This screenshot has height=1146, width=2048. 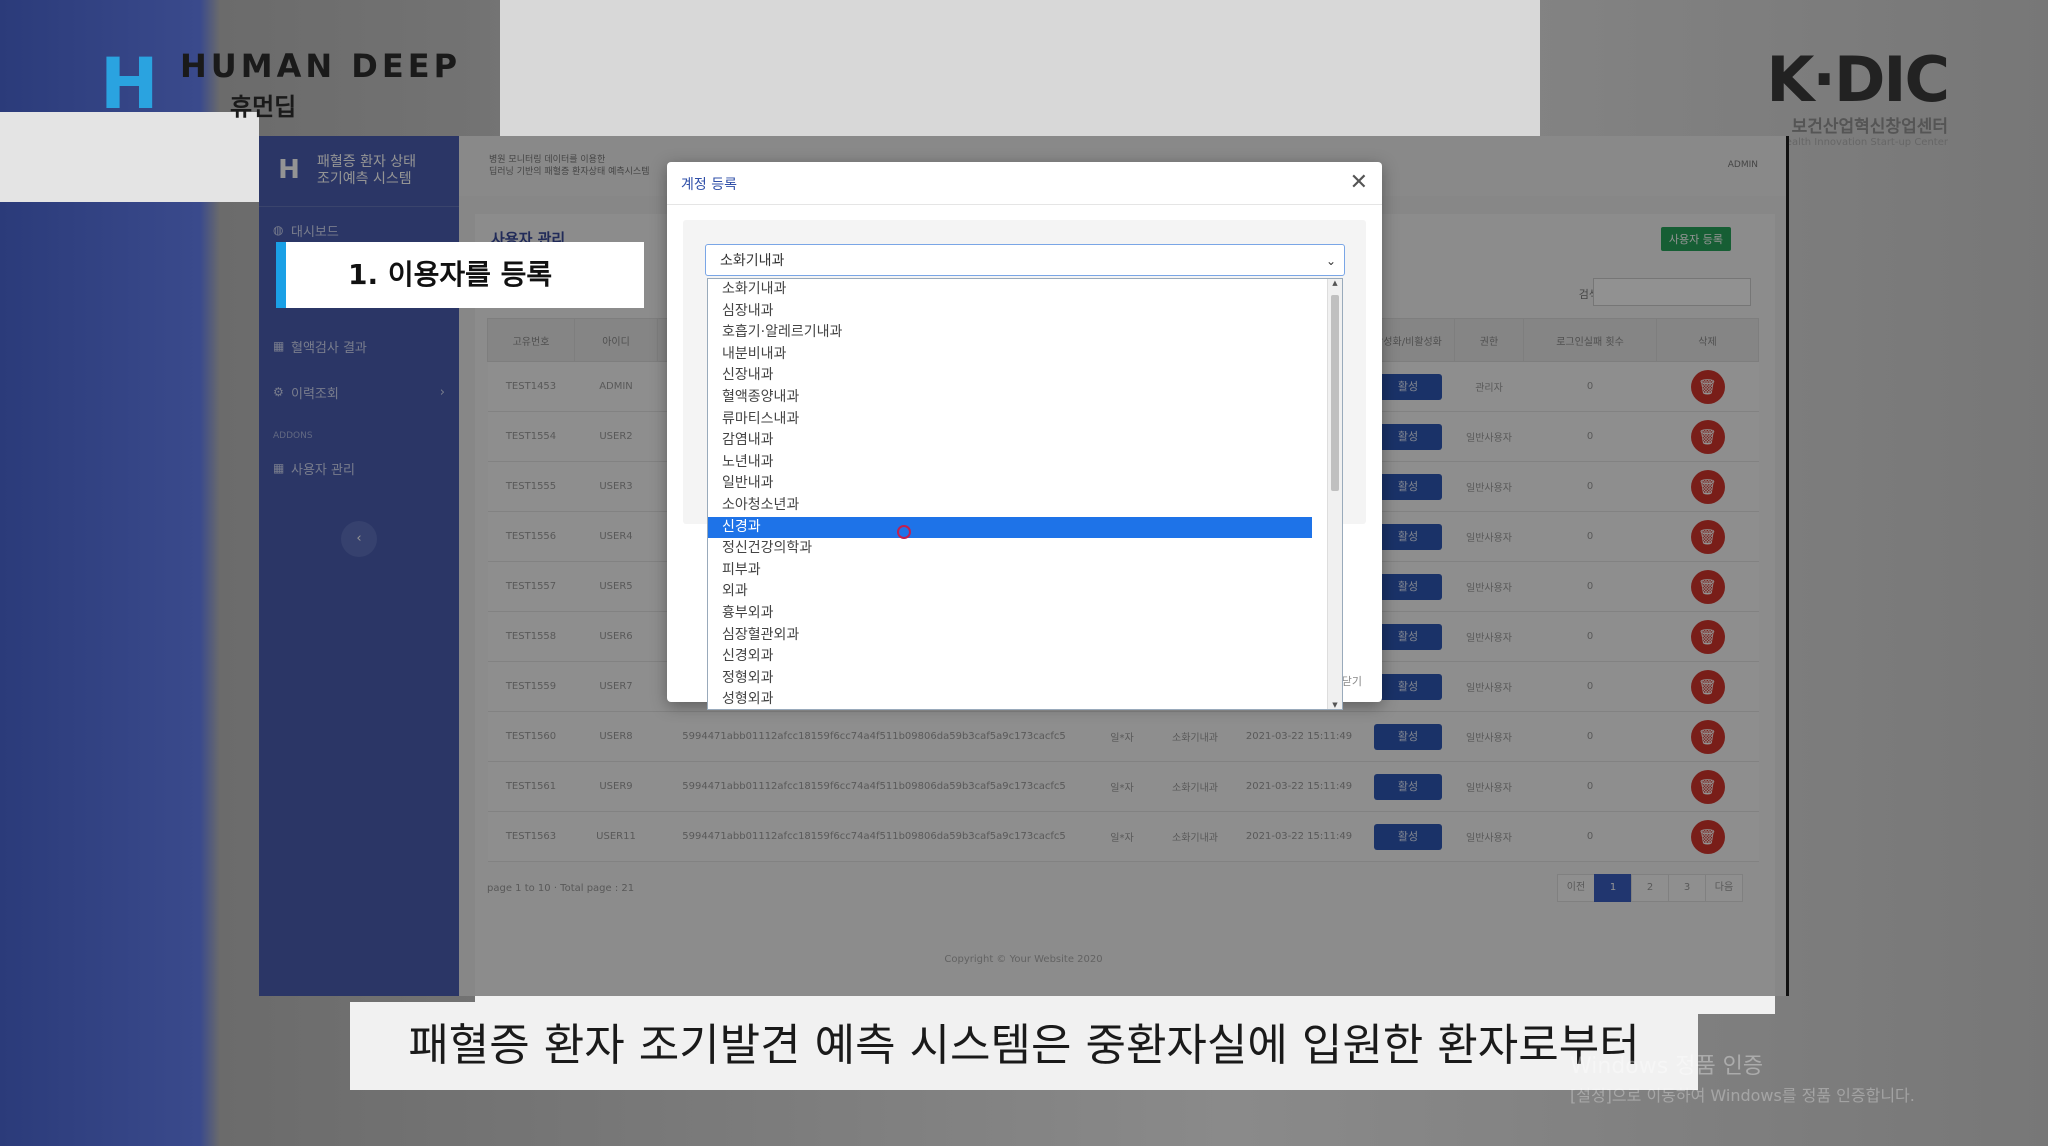 I want to click on dropdown-option: 정신건강의학과, so click(x=1010, y=549).